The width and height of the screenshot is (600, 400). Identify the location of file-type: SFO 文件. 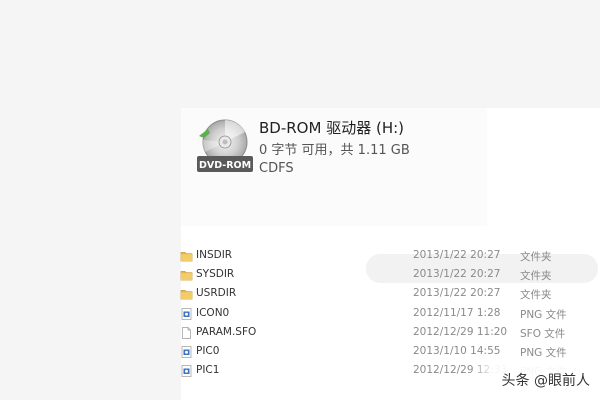
(543, 333).